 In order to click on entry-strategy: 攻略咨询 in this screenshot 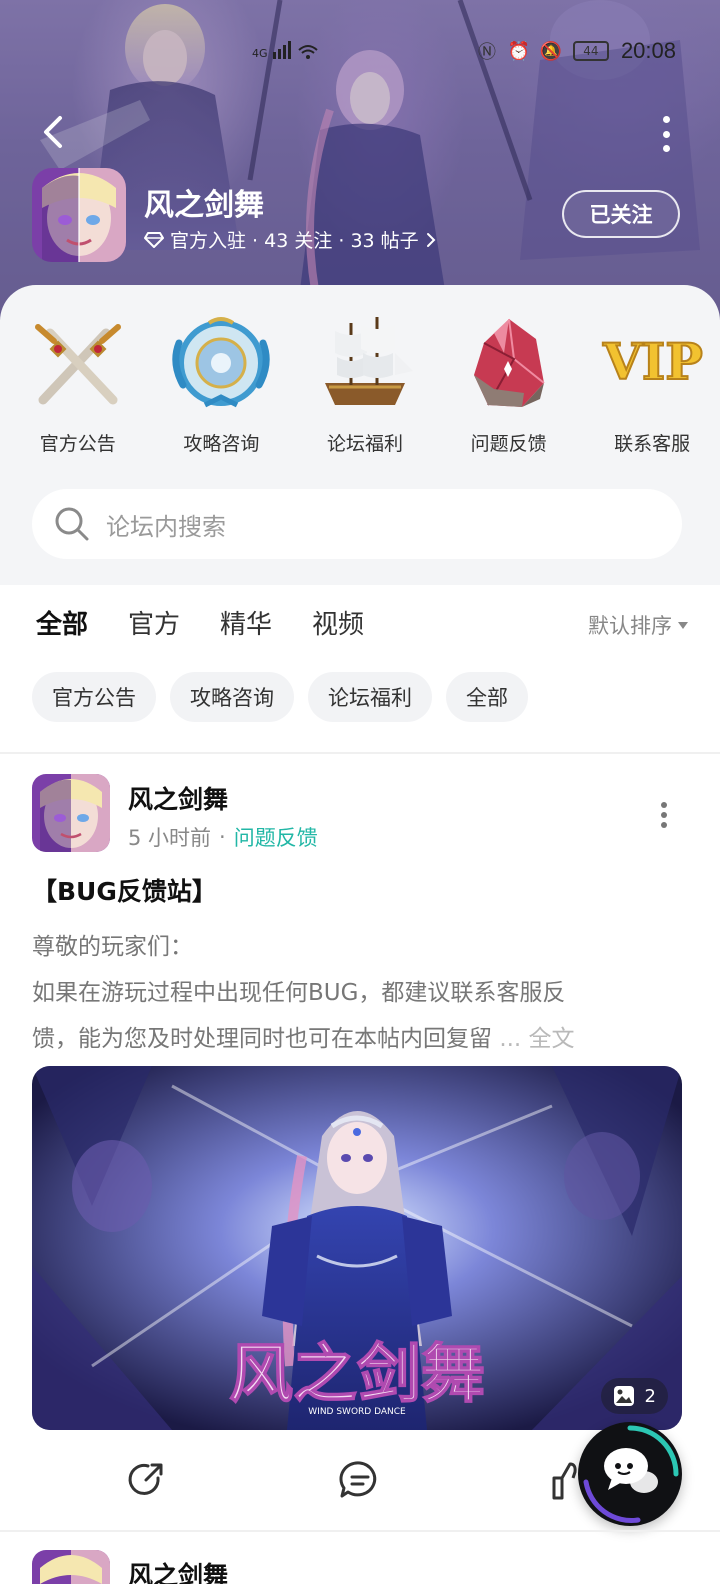, I will do `click(222, 384)`.